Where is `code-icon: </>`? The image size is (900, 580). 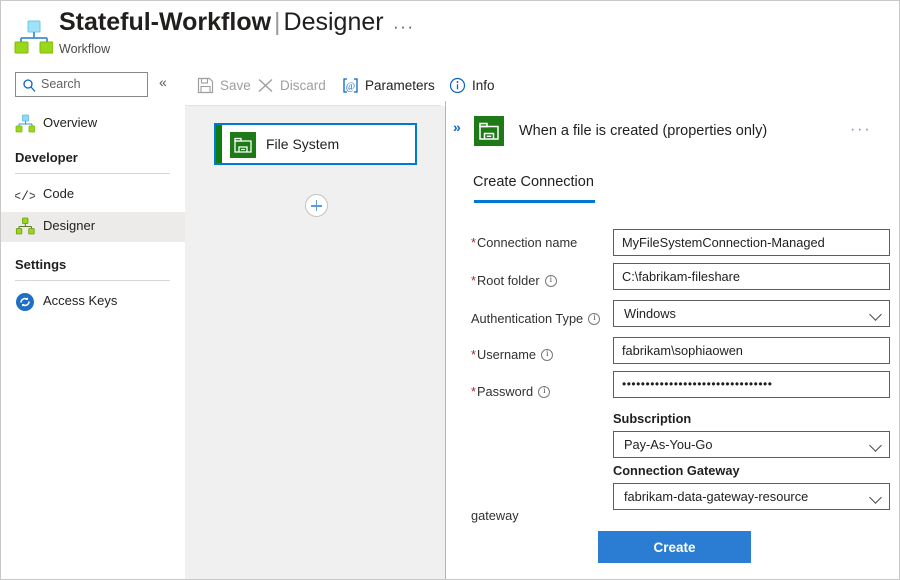
code-icon: </> is located at coordinates (25, 195).